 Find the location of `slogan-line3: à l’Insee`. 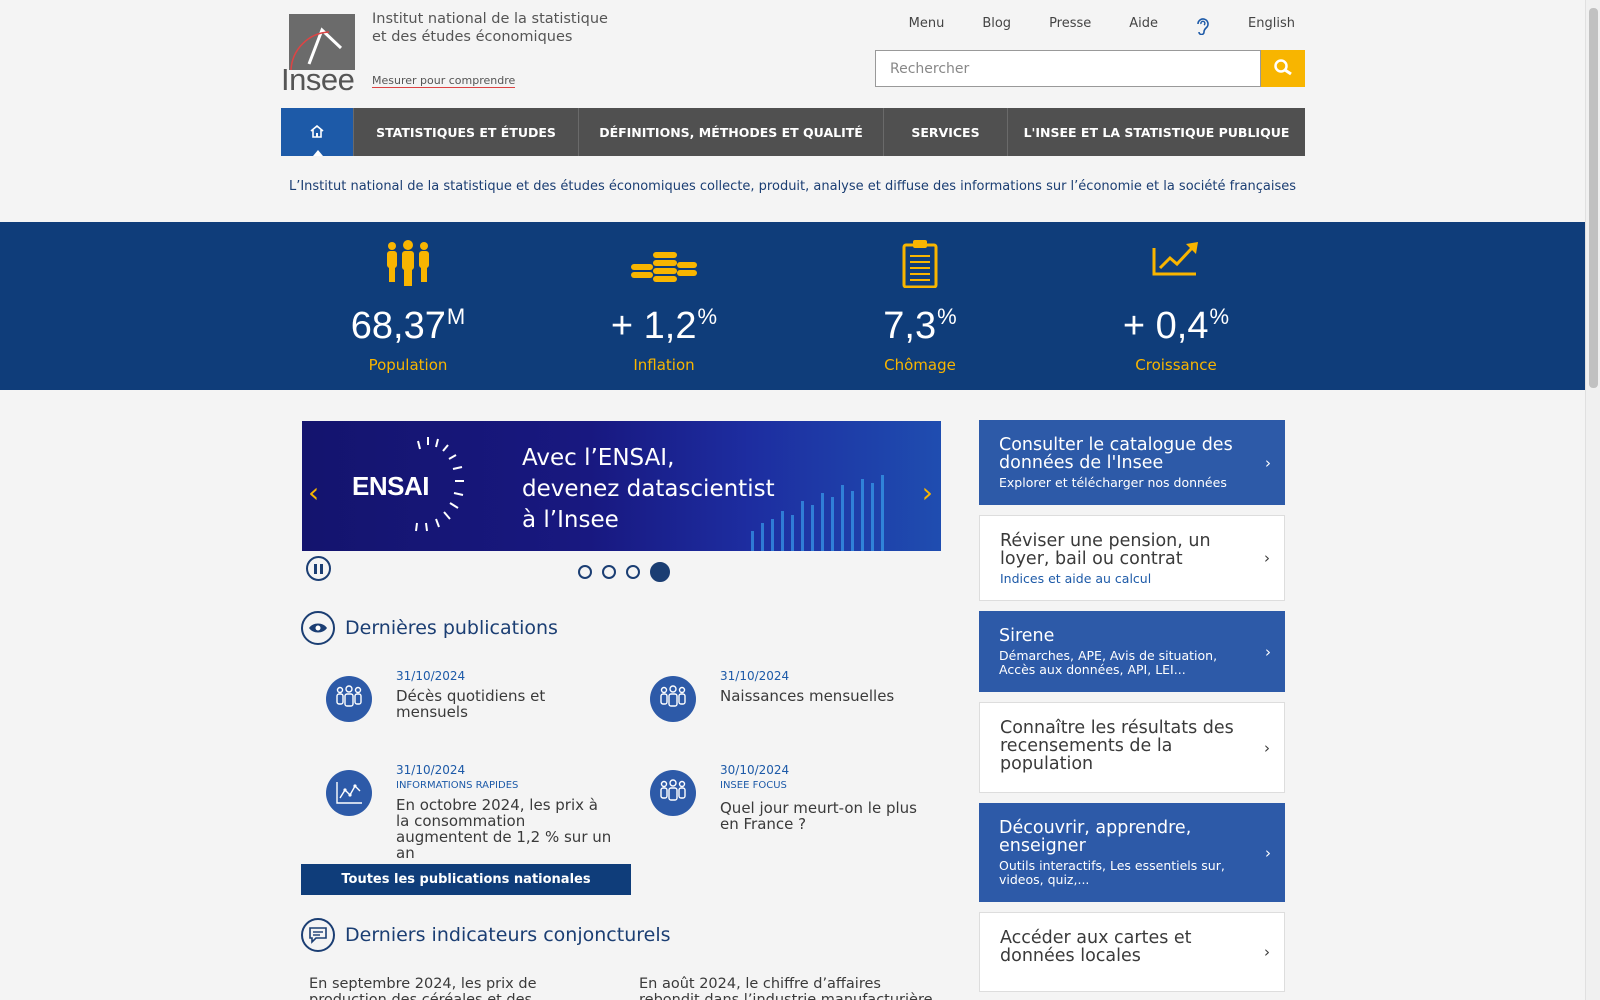

slogan-line3: à l’Insee is located at coordinates (570, 520).